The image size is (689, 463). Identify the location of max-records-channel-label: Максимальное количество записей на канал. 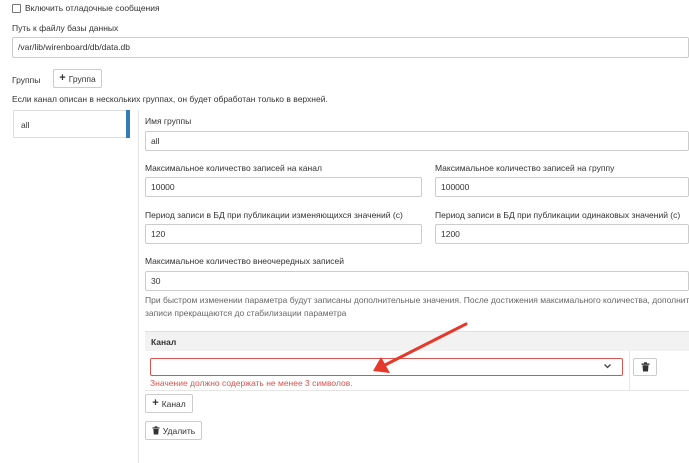
(233, 168).